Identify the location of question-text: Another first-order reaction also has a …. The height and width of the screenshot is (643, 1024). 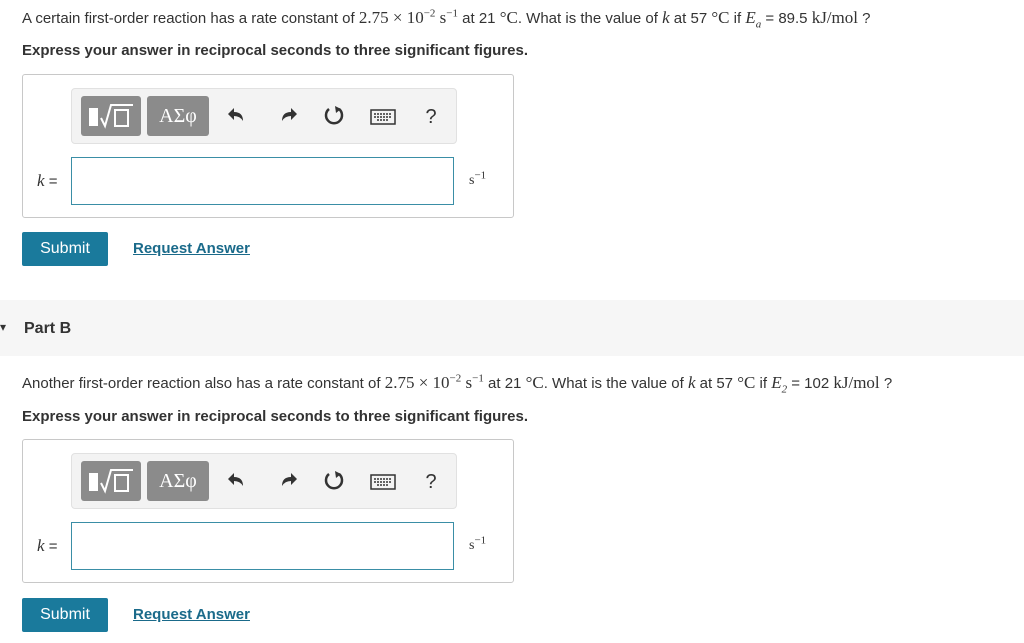
(203, 383).